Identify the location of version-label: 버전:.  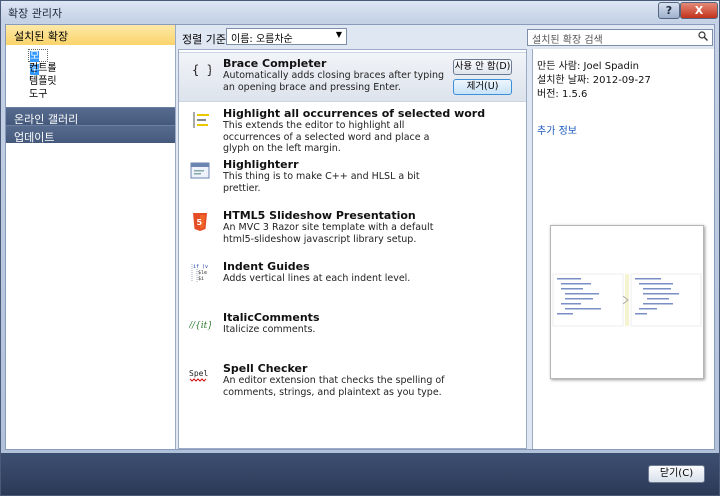
(548, 94).